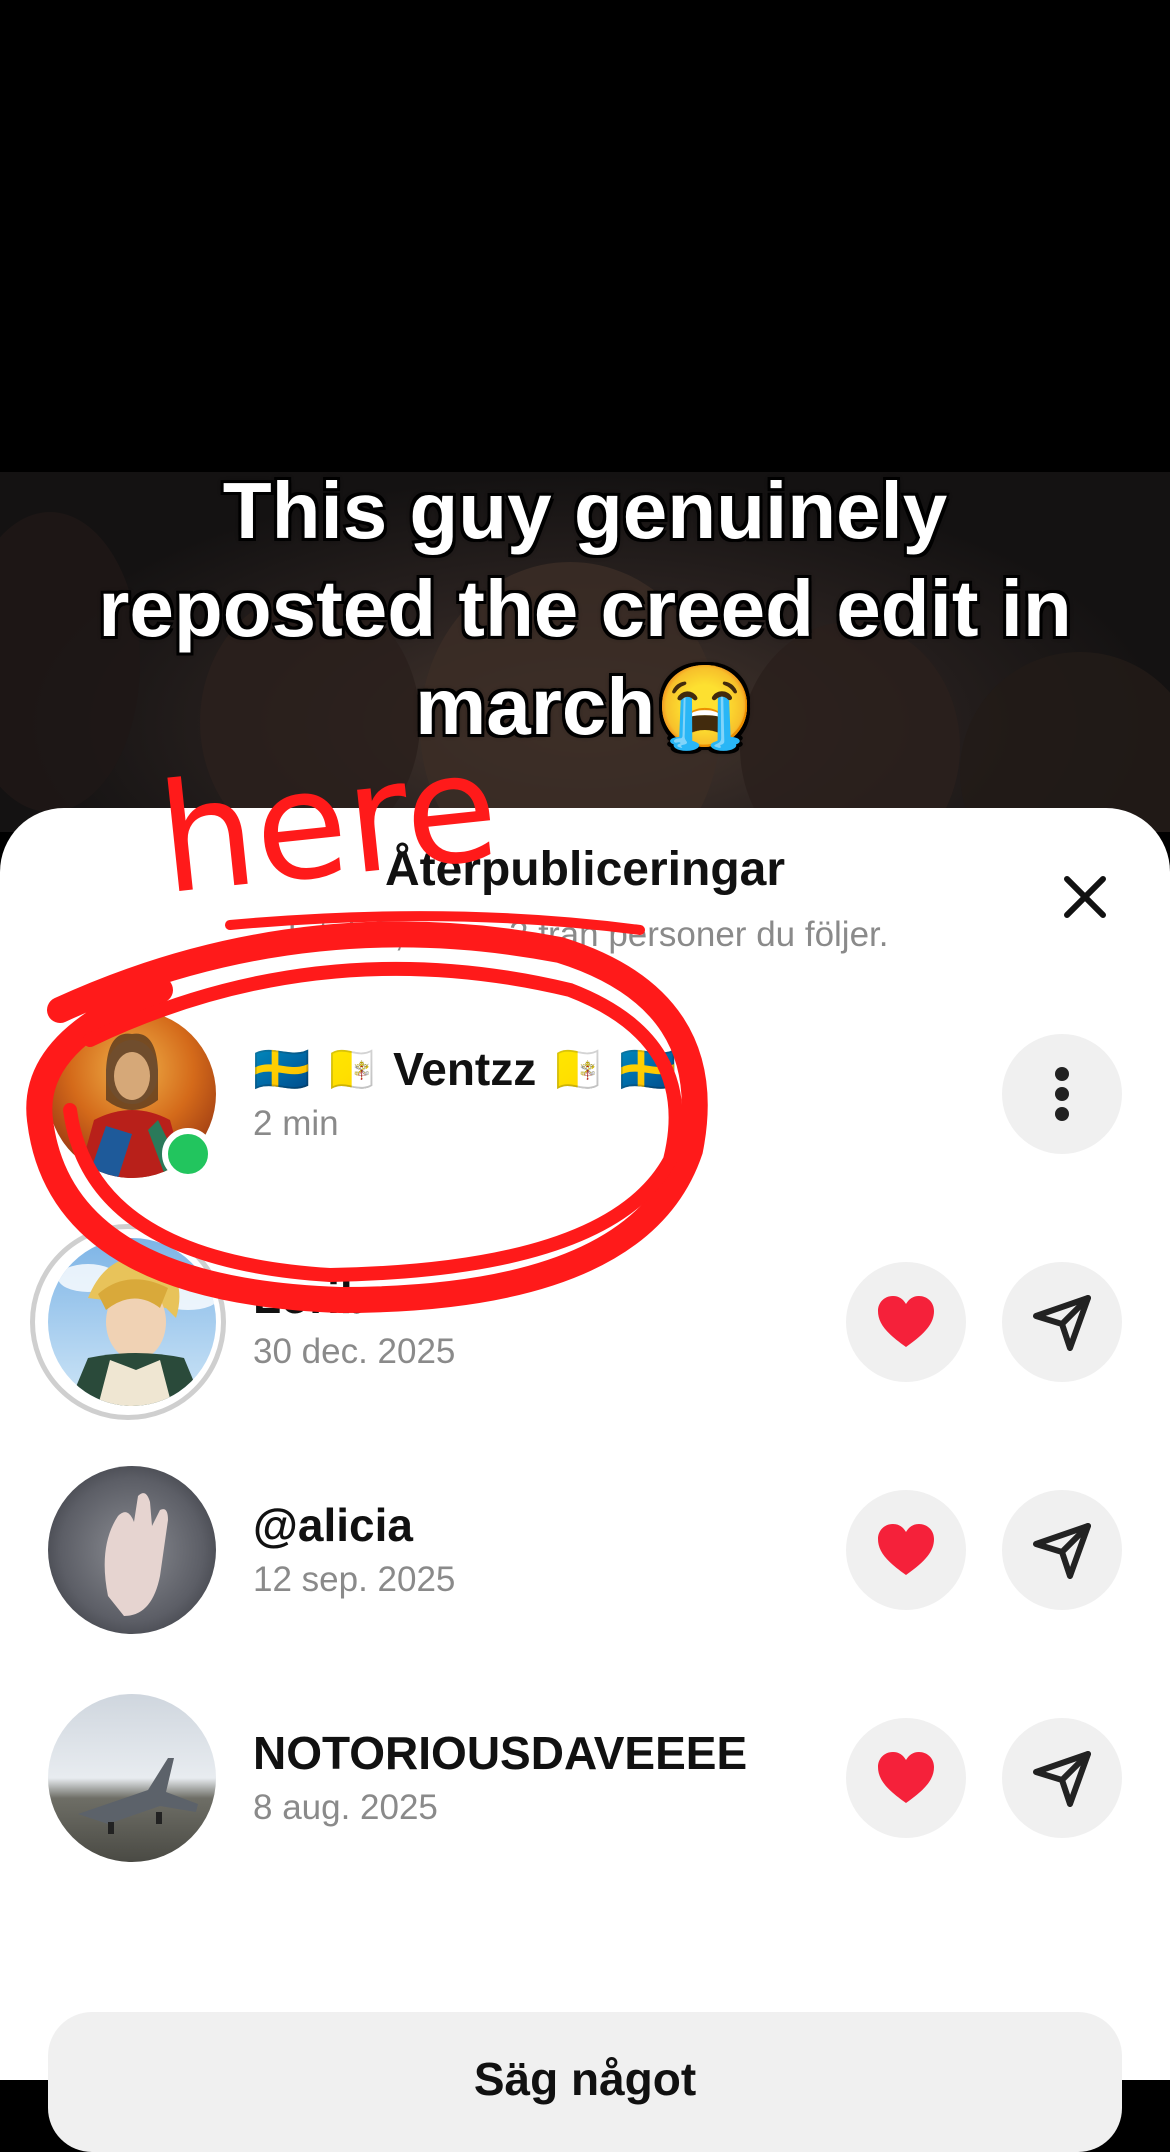 The width and height of the screenshot is (1170, 2152). Describe the element at coordinates (354, 1579) in the screenshot. I see `repost-date: 12 sep. 2025` at that location.